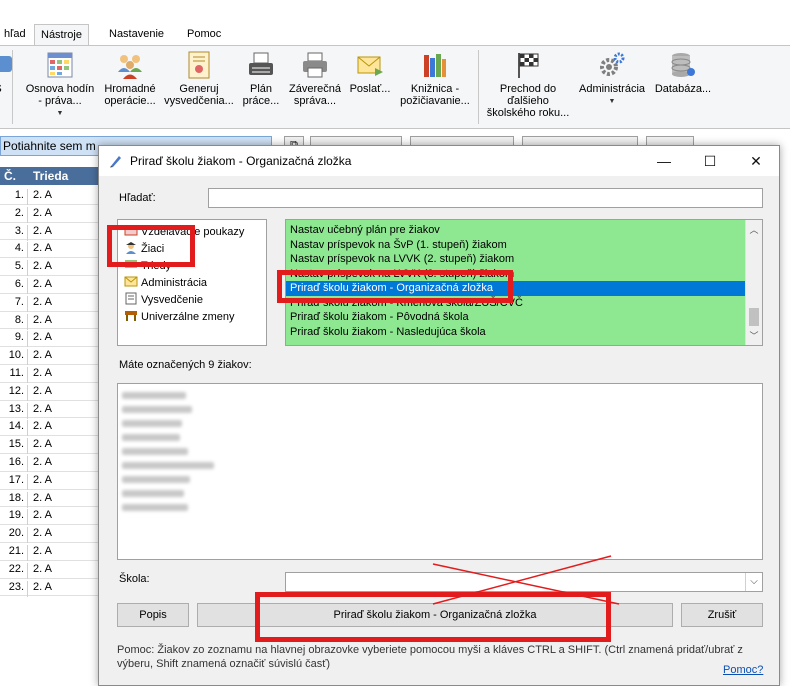 The width and height of the screenshot is (790, 686). Describe the element at coordinates (153, 615) in the screenshot. I see `popis-button: Popis` at that location.